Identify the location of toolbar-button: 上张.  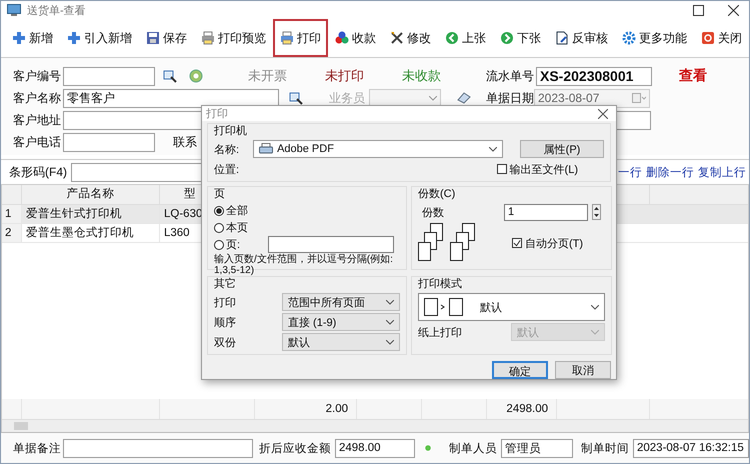
(465, 38).